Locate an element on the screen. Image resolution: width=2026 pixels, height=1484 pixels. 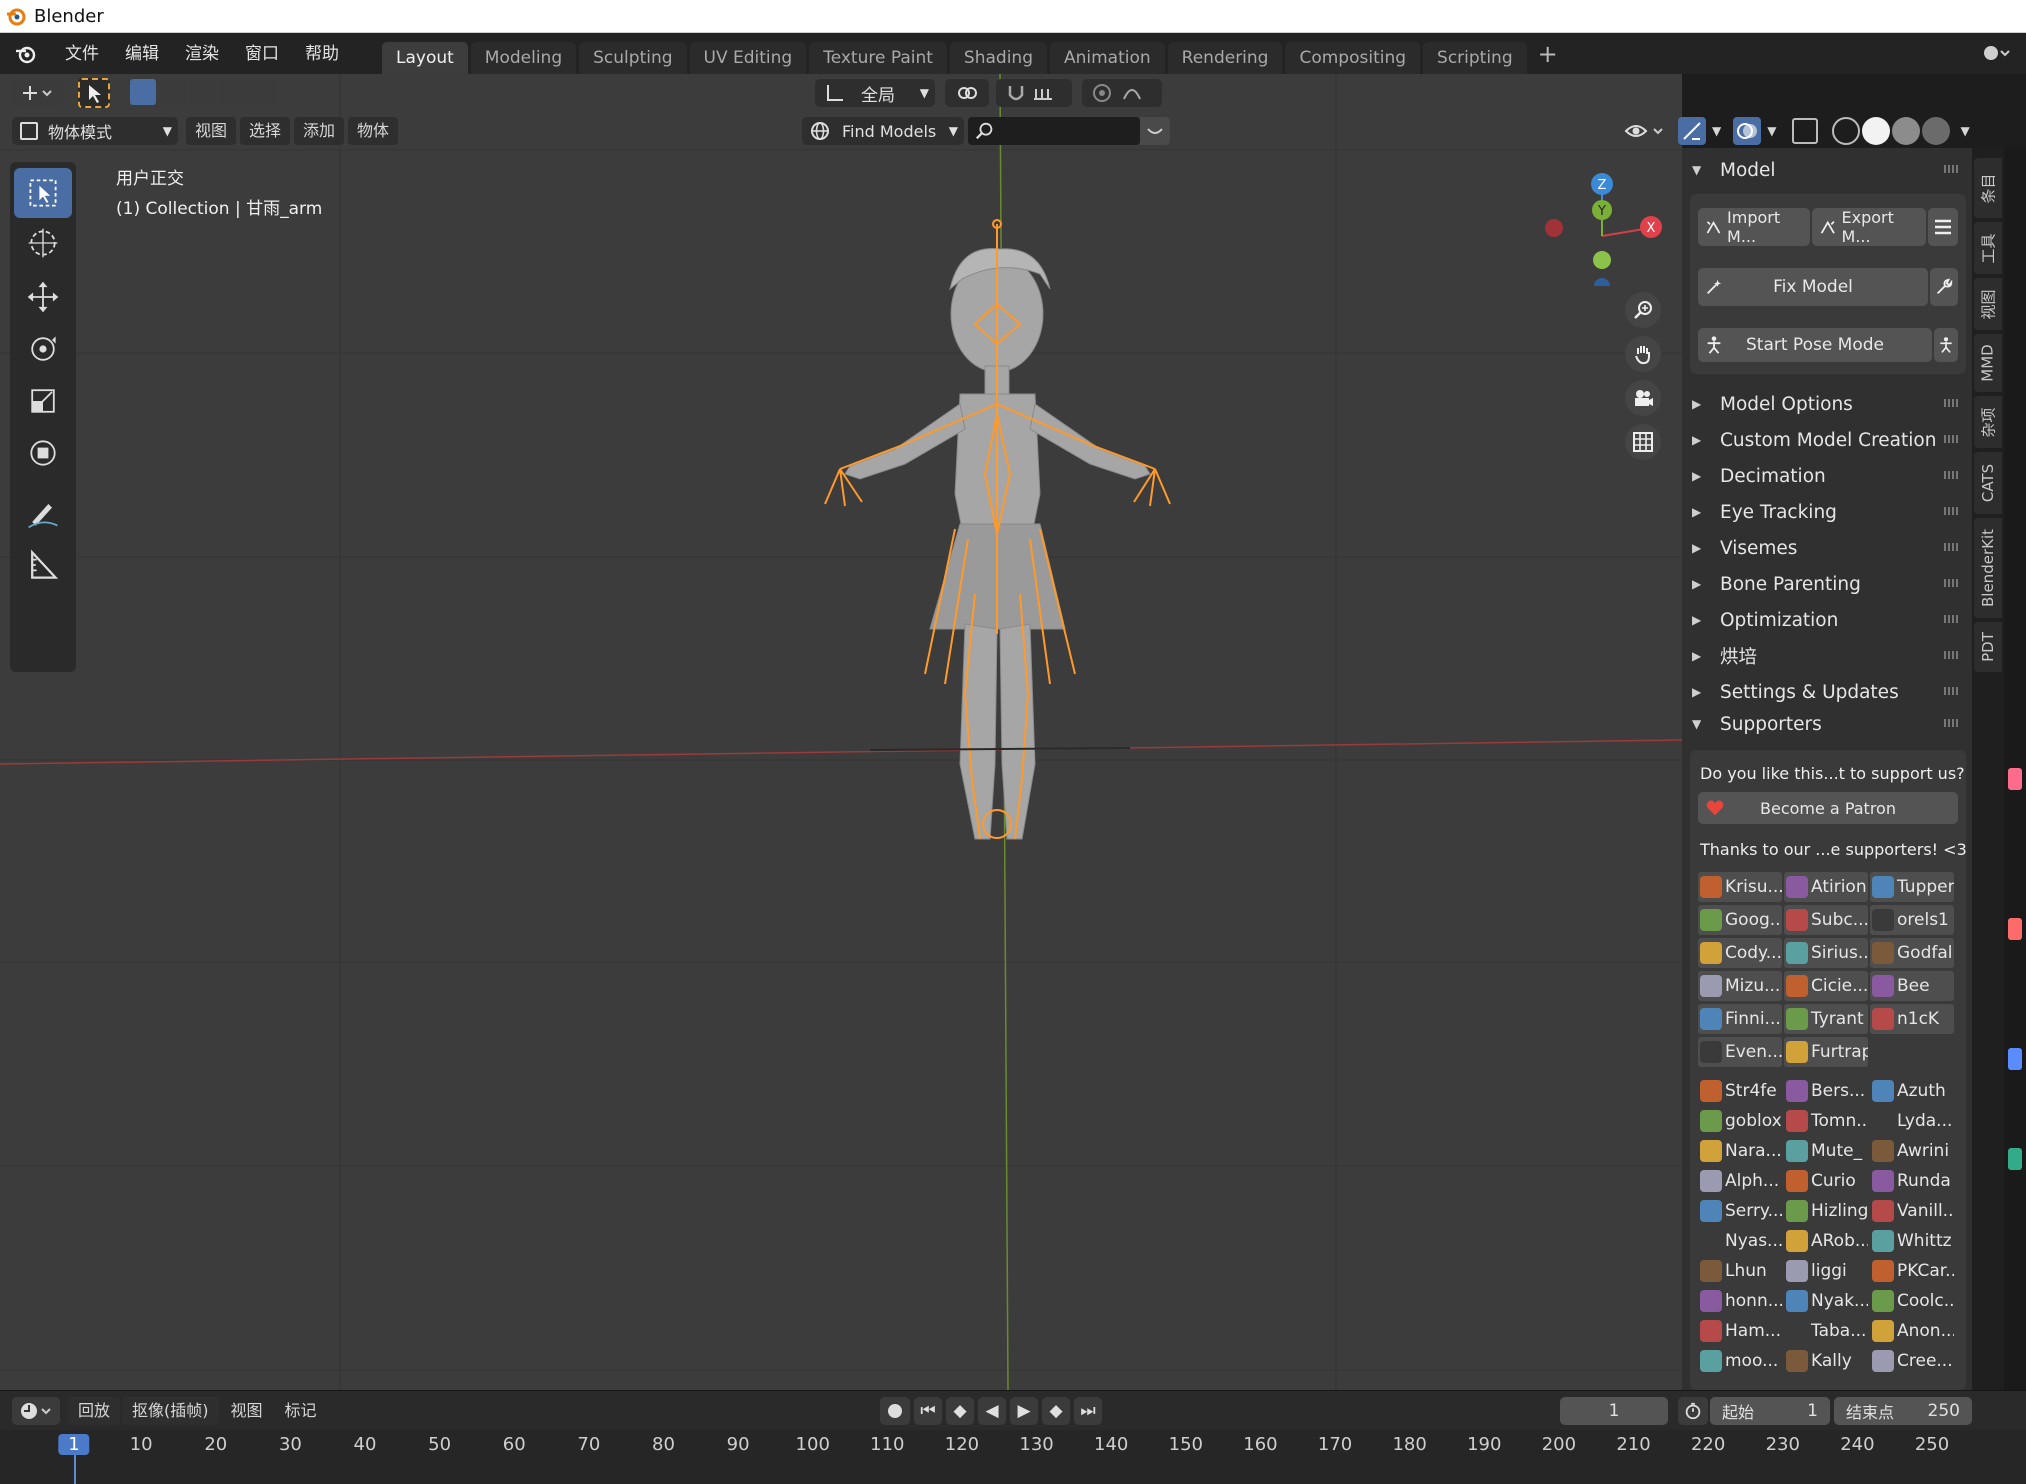
jump-end-button: ⏭ is located at coordinates (1088, 1411).